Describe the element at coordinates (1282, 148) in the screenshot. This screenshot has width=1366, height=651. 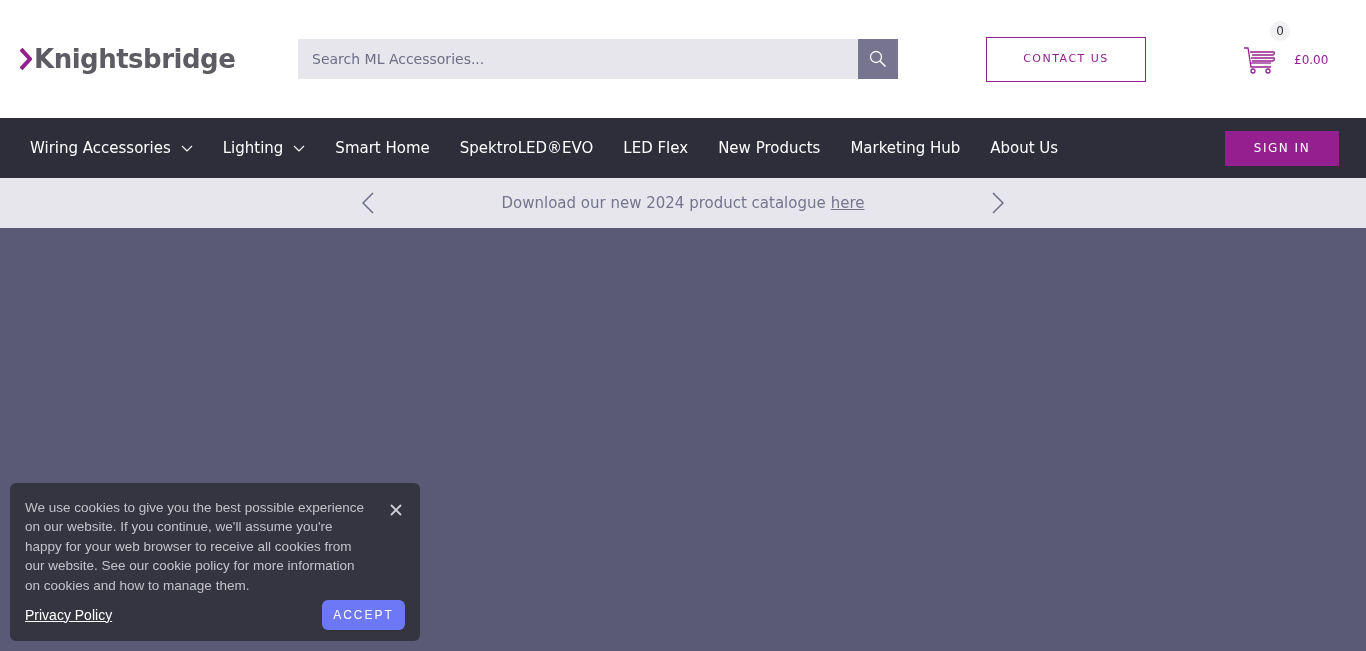
I see `sign-in-button: SIGN IN` at that location.